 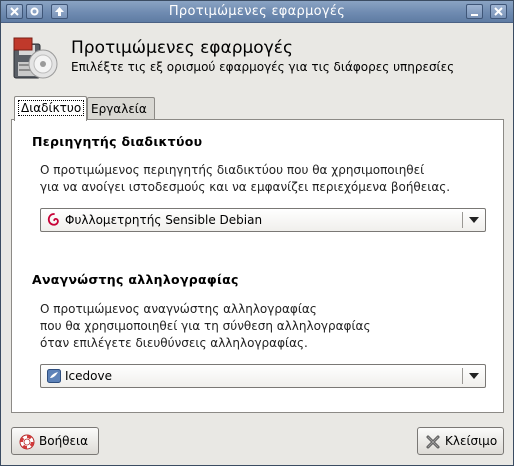 What do you see at coordinates (117, 141) in the screenshot?
I see `browser-section-title: Περιηγητής διαδικτύου` at bounding box center [117, 141].